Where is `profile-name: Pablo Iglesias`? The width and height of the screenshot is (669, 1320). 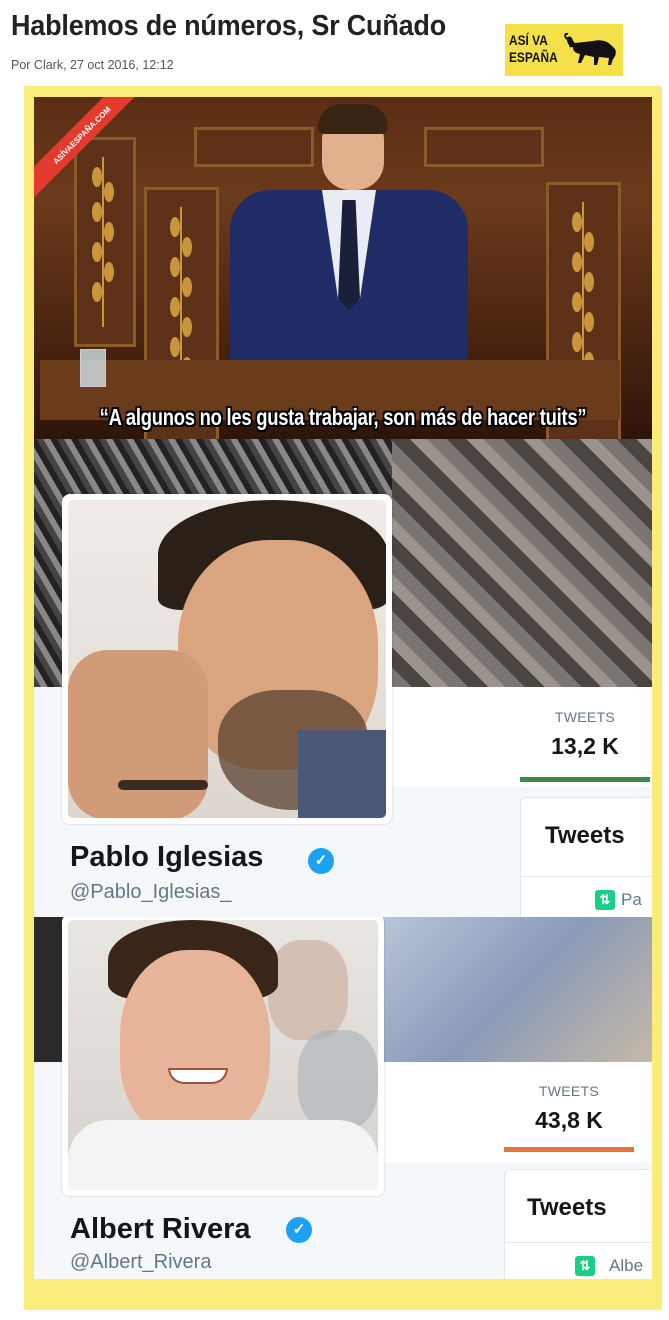 profile-name: Pablo Iglesias is located at coordinates (166, 857).